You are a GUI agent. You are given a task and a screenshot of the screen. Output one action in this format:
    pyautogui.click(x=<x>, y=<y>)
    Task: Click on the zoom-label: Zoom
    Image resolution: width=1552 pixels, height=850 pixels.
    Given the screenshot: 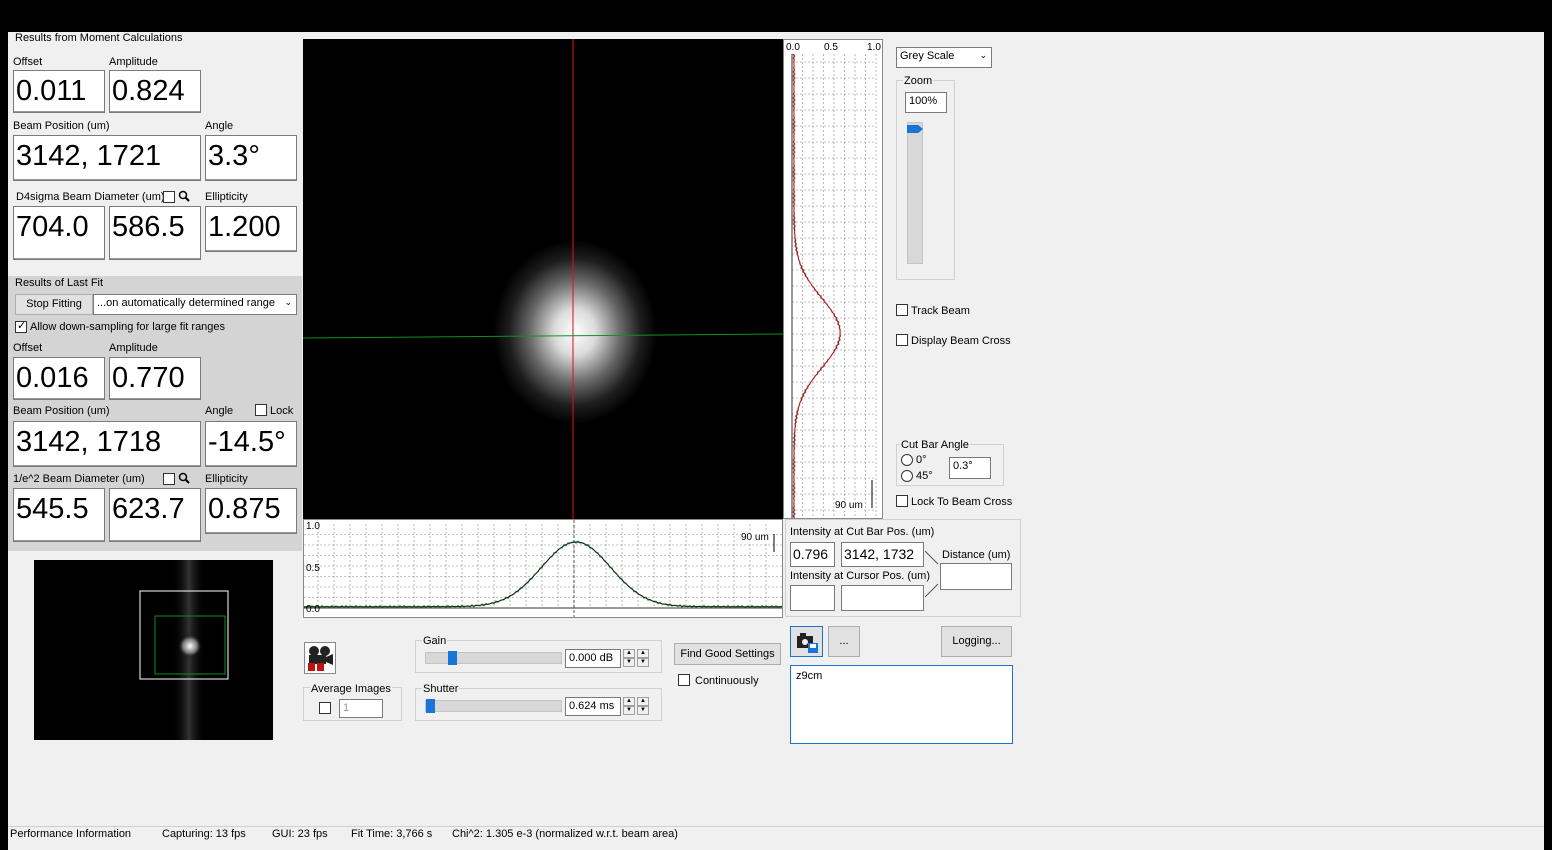 What is the action you would take?
    pyautogui.click(x=918, y=81)
    